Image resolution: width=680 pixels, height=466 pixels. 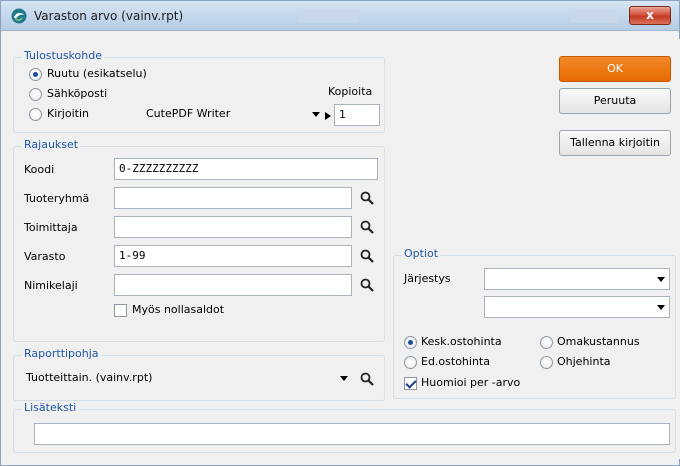 I want to click on koodi-input: 0-ZZZZZZZZZZ, so click(x=246, y=169).